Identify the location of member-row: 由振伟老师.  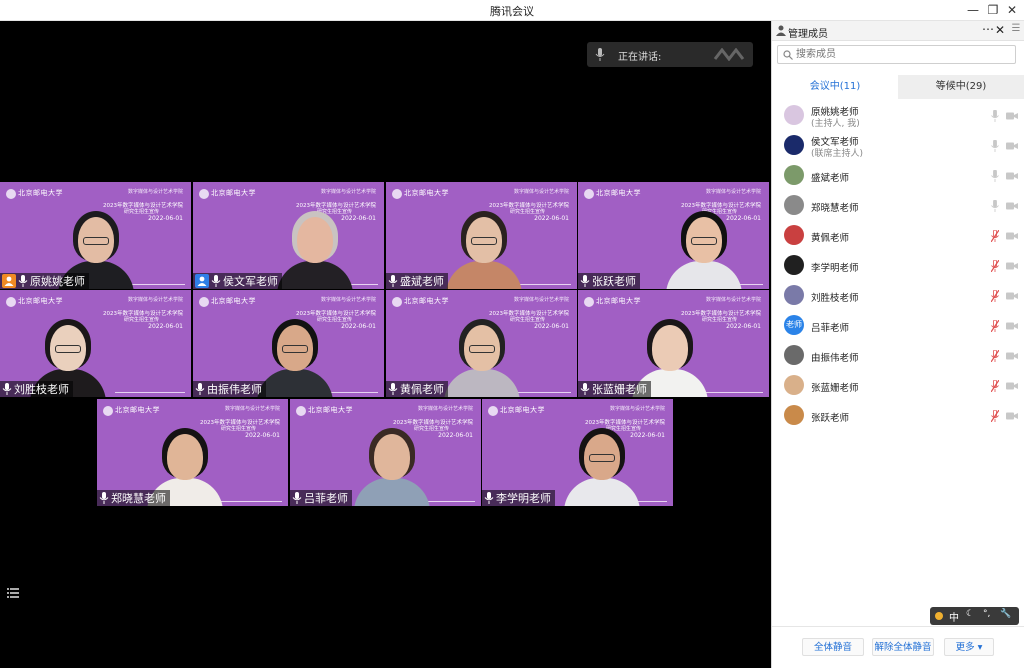
(898, 356).